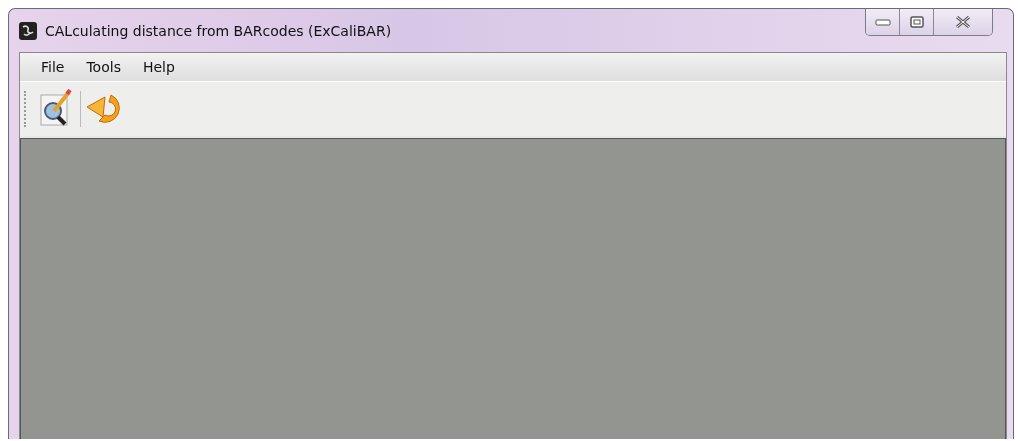 The width and height of the screenshot is (1020, 441). I want to click on close-icon, so click(963, 22).